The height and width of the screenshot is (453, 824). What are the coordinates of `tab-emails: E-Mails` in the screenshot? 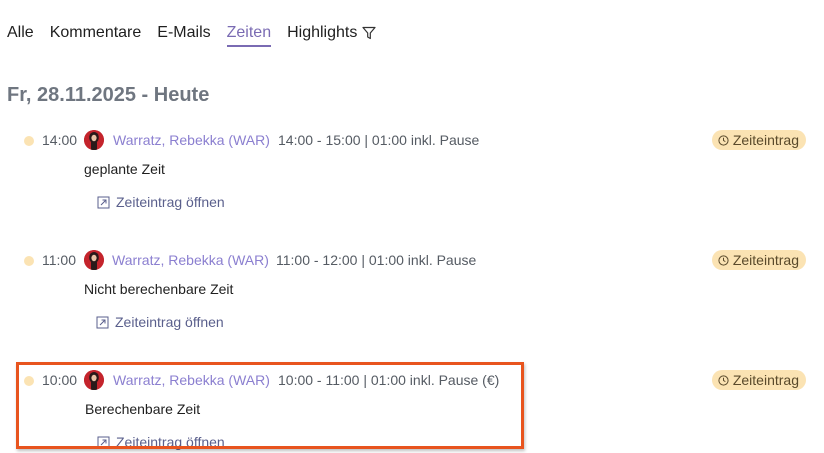 It's located at (183, 34).